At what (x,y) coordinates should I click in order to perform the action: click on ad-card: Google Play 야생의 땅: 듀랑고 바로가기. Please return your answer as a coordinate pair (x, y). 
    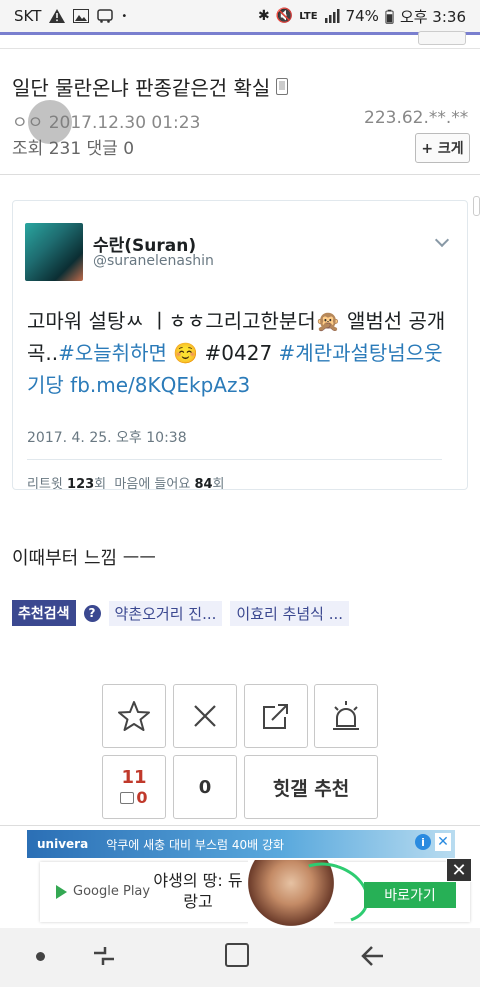
    Looking at the image, I should click on (255, 893).